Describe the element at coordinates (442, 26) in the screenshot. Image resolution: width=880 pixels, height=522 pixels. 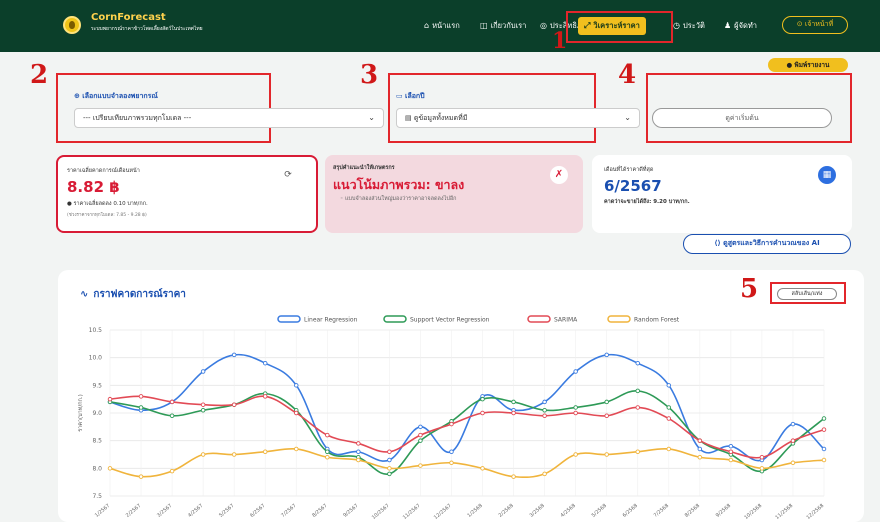
I see `nav-item-home: ⌂ หน้าแรก` at that location.